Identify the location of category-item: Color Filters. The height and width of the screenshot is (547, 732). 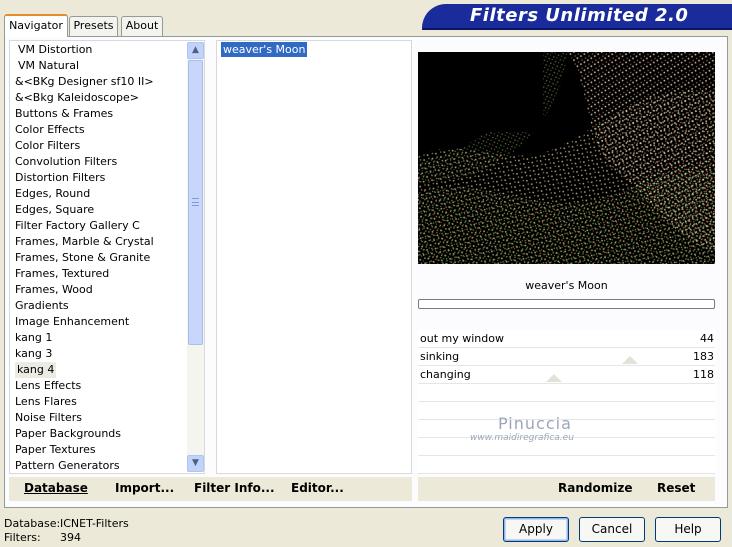
(47, 146).